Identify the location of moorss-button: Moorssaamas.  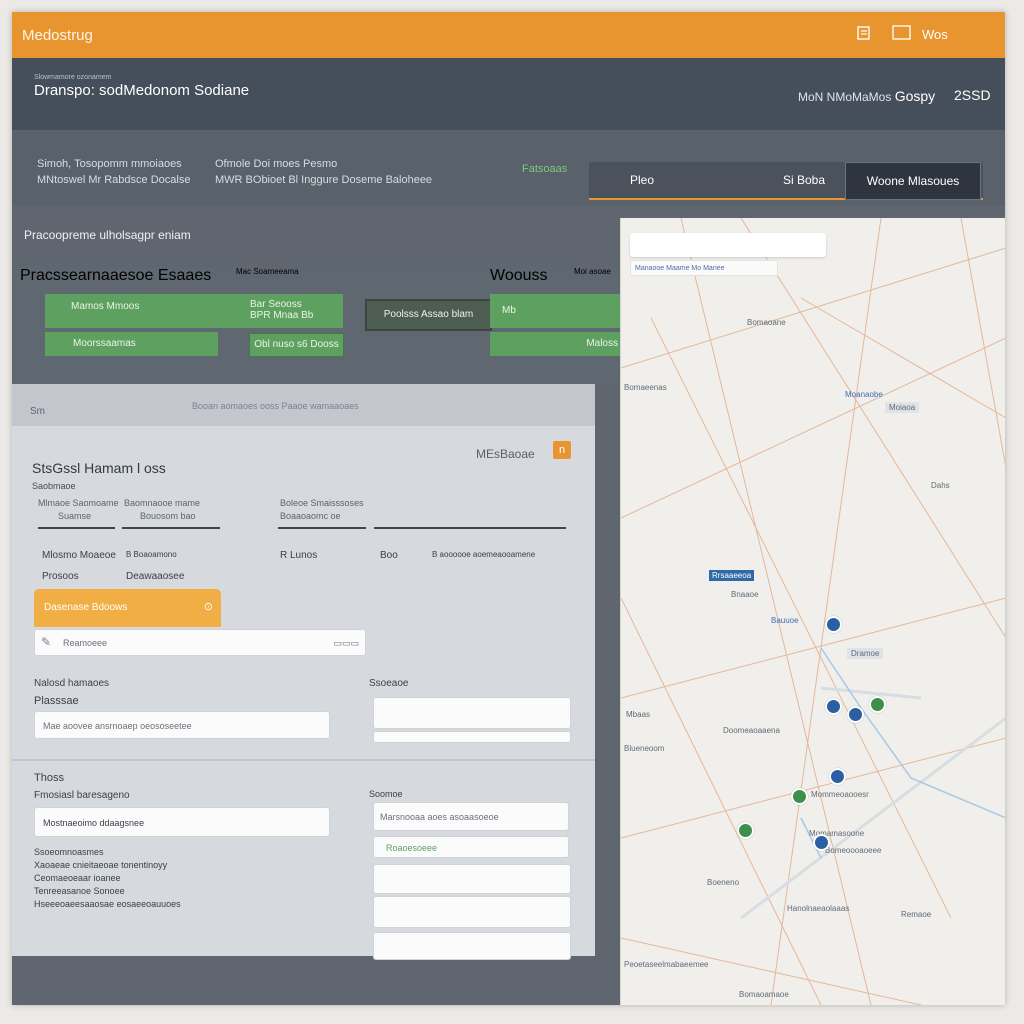
(131, 344).